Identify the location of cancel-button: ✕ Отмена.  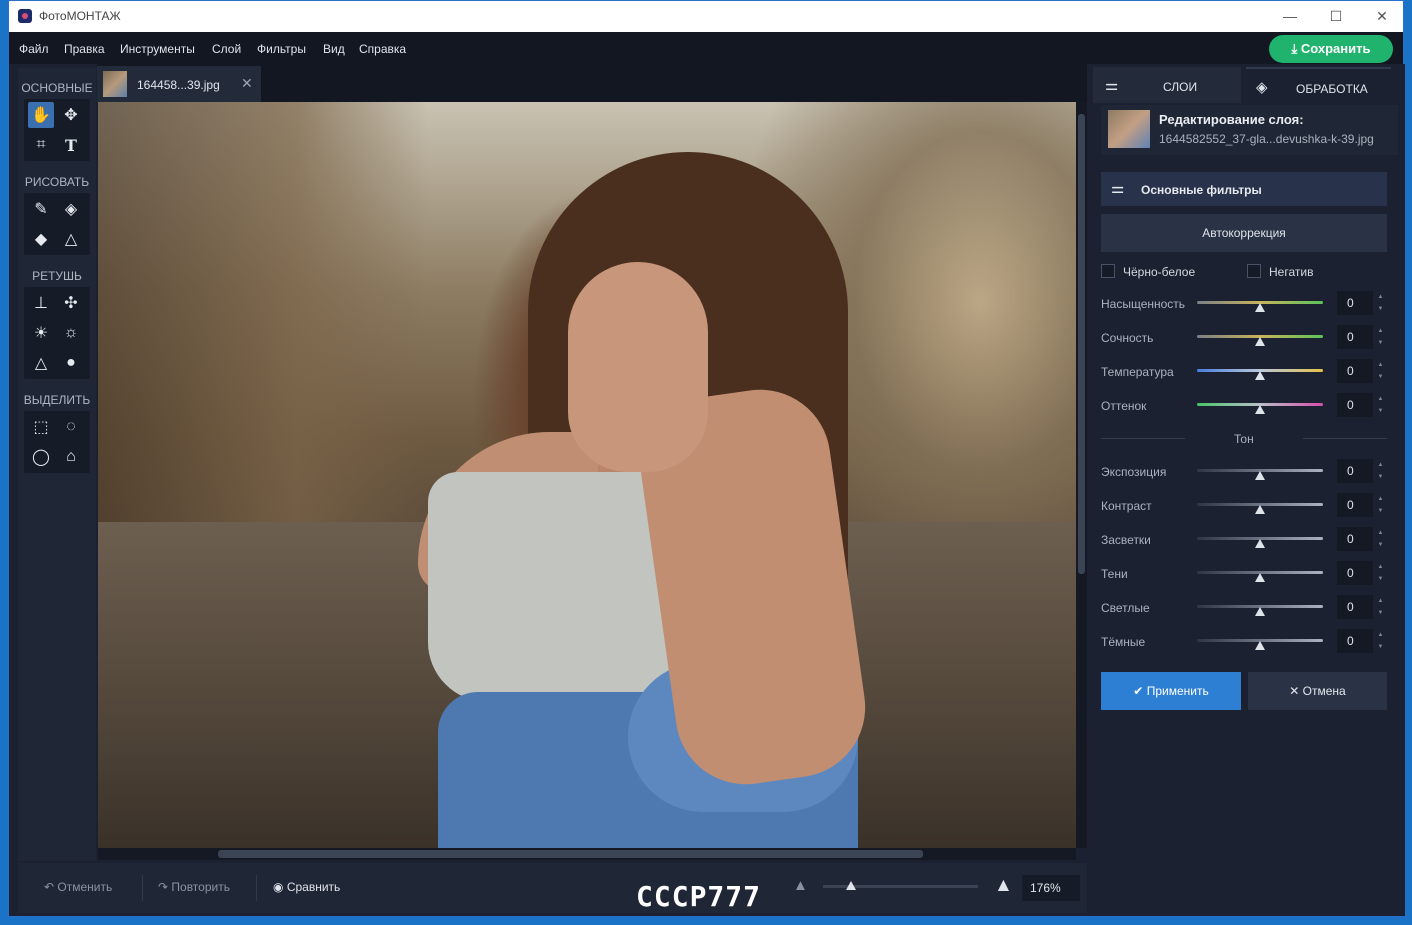
(1317, 691).